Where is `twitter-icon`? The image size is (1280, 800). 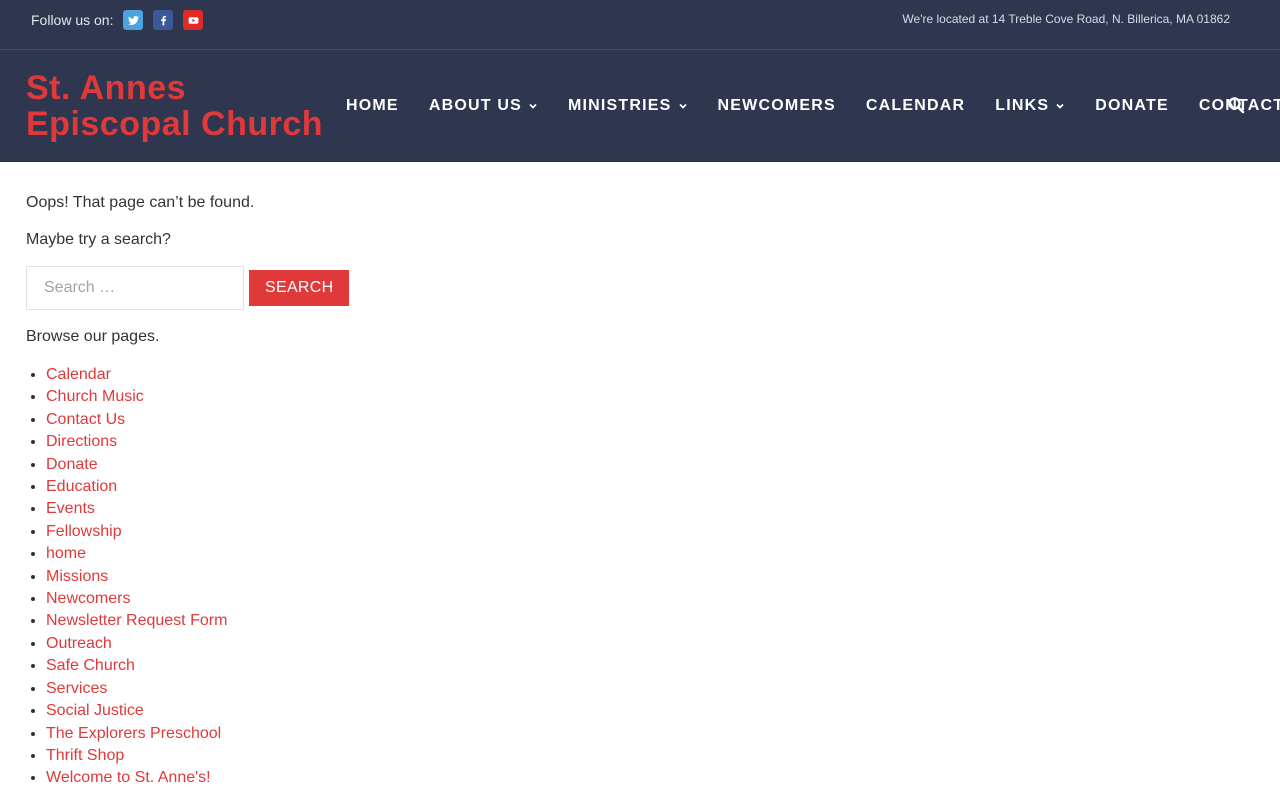 twitter-icon is located at coordinates (133, 20).